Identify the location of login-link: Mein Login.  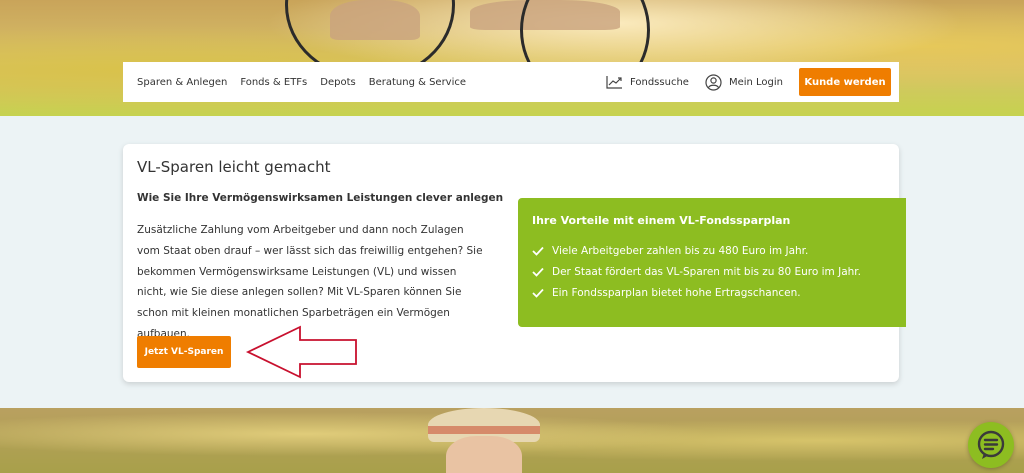
(744, 82).